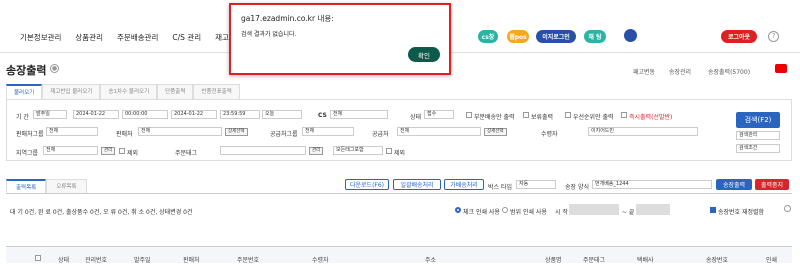  I want to click on supplier-group-label: 공급처그룹, so click(284, 134).